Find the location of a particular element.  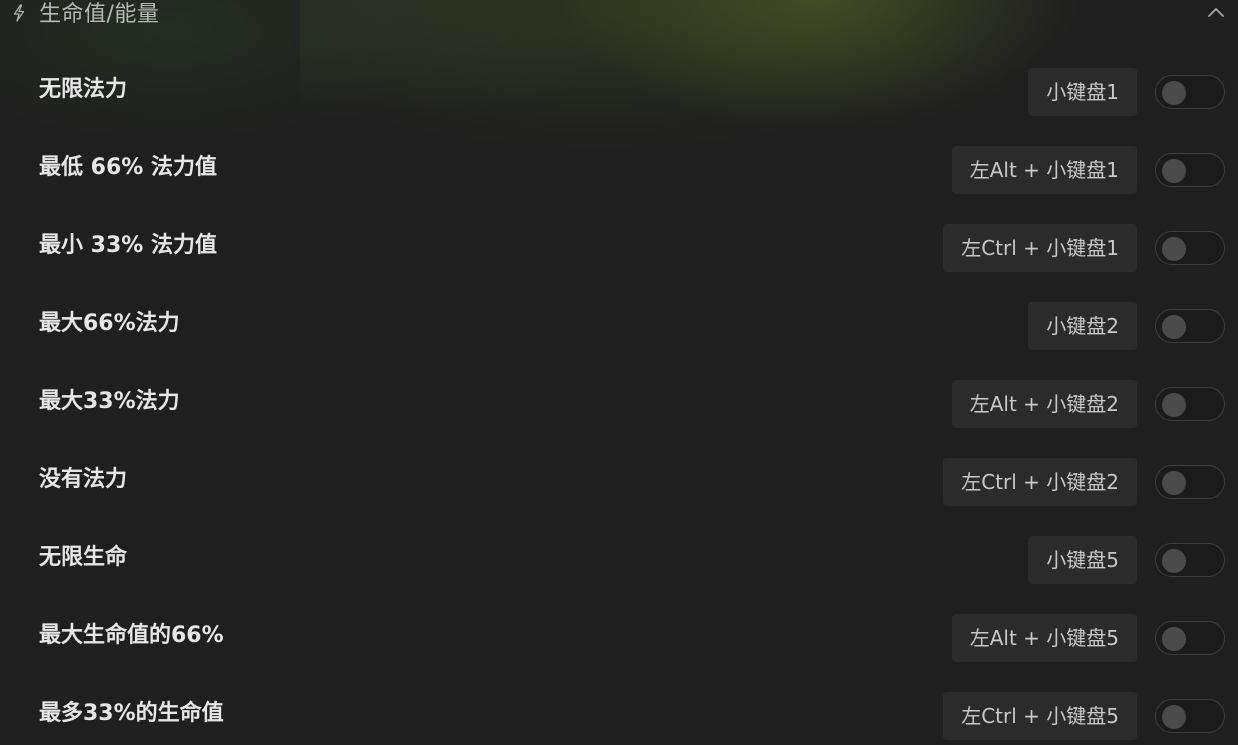

setting-label: 最大生命值的66% is located at coordinates (131, 635).